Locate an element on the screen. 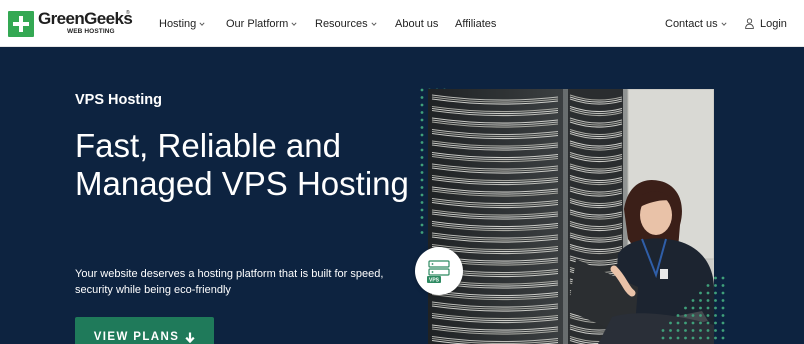 The width and height of the screenshot is (804, 344). nav-item-hosting: Hosting is located at coordinates (182, 23).